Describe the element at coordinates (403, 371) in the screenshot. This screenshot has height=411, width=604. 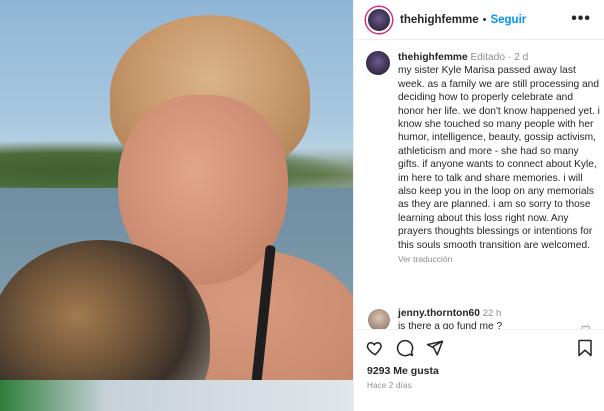
I see `likes-count: 9293 Me gusta` at that location.